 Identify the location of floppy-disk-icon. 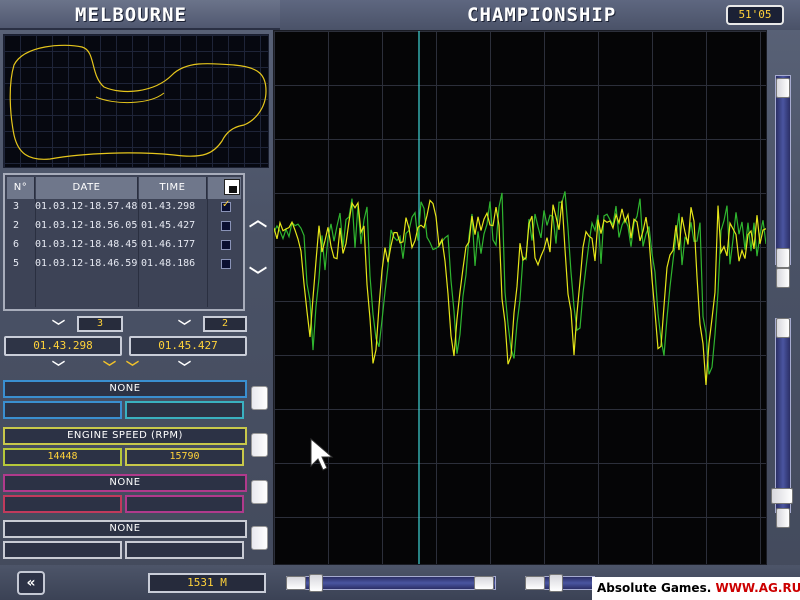
(232, 187).